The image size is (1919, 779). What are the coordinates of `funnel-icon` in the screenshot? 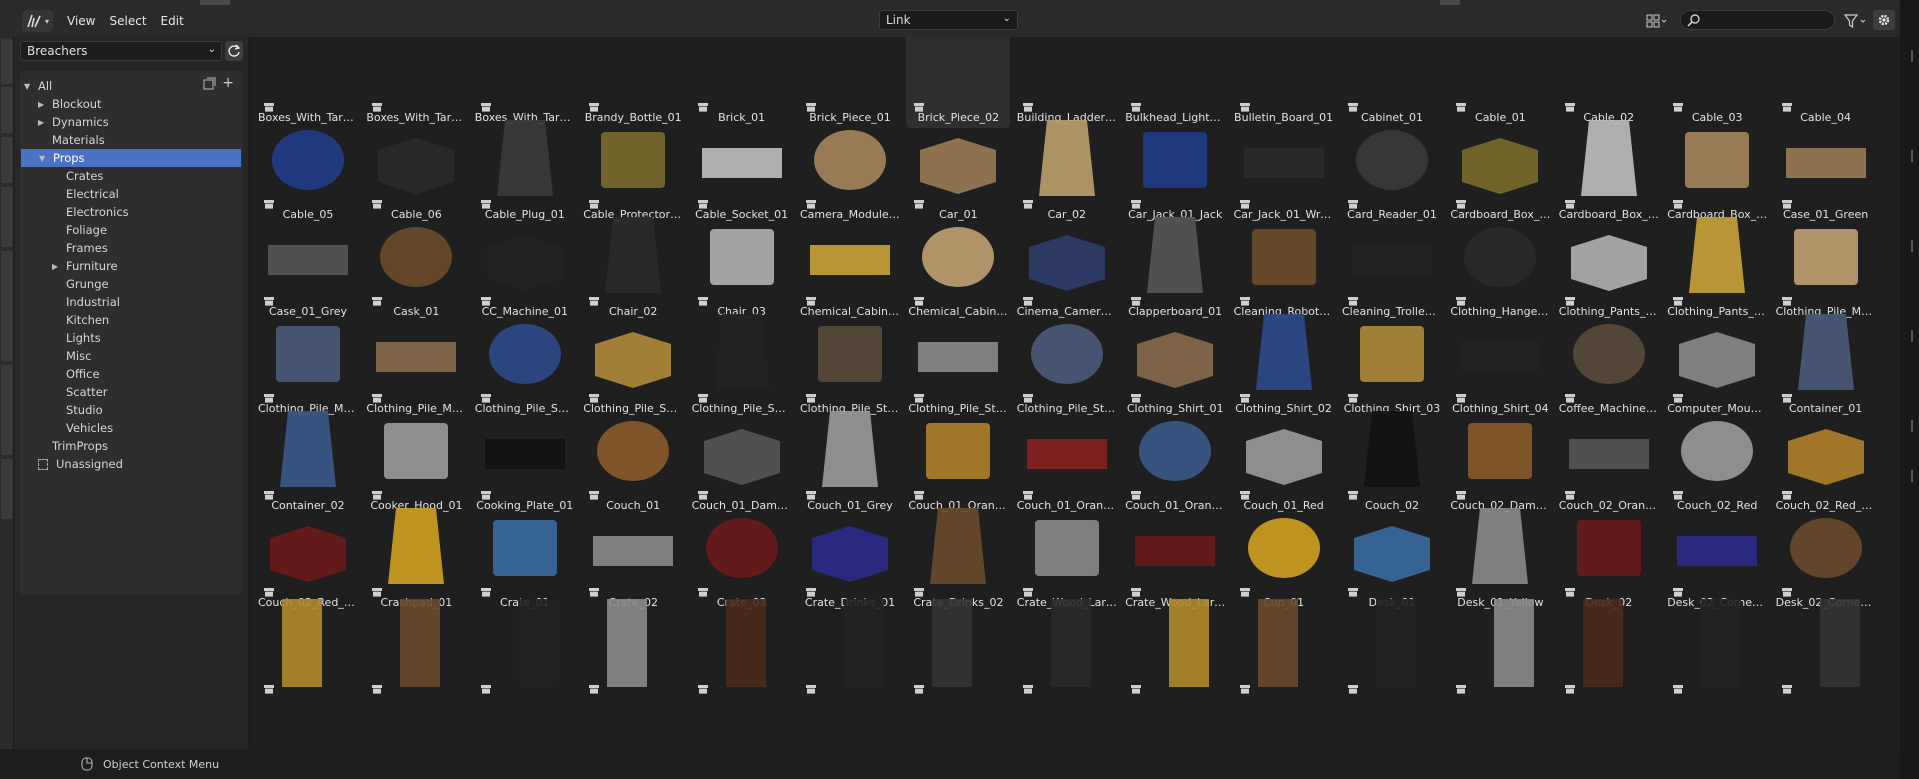 It's located at (1855, 21).